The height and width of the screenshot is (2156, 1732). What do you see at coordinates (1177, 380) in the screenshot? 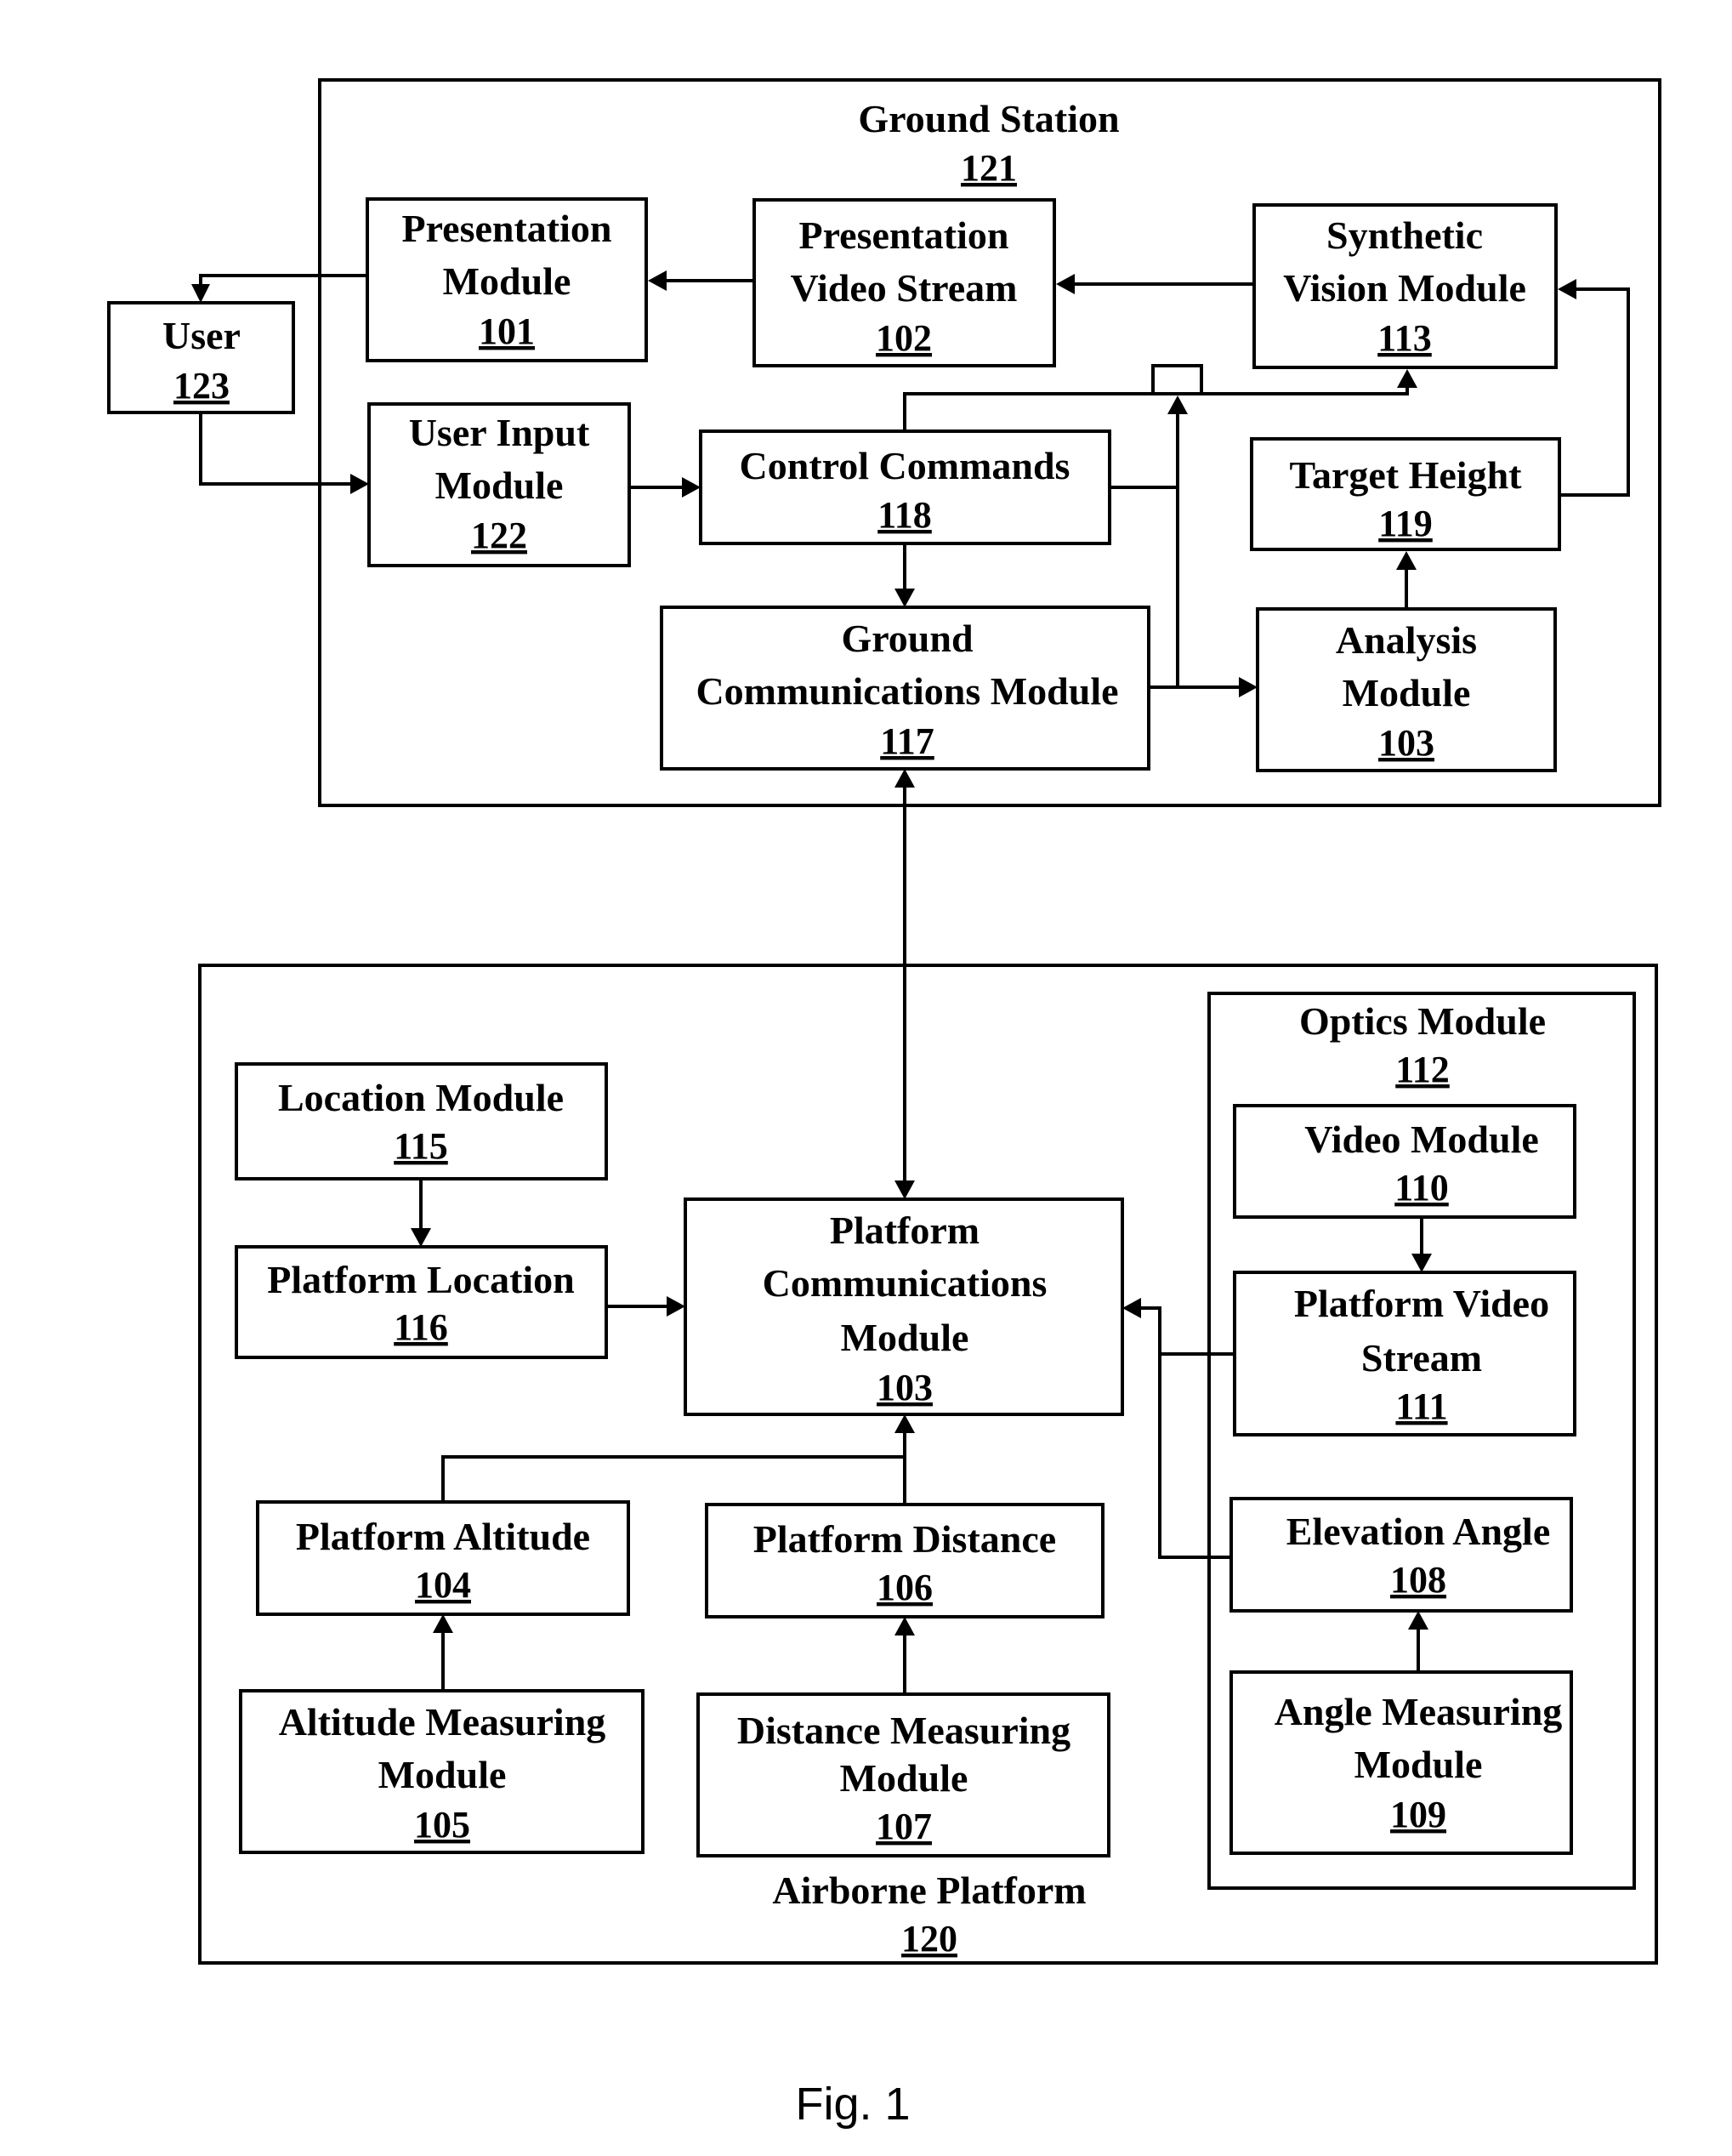
I see `junction-square` at bounding box center [1177, 380].